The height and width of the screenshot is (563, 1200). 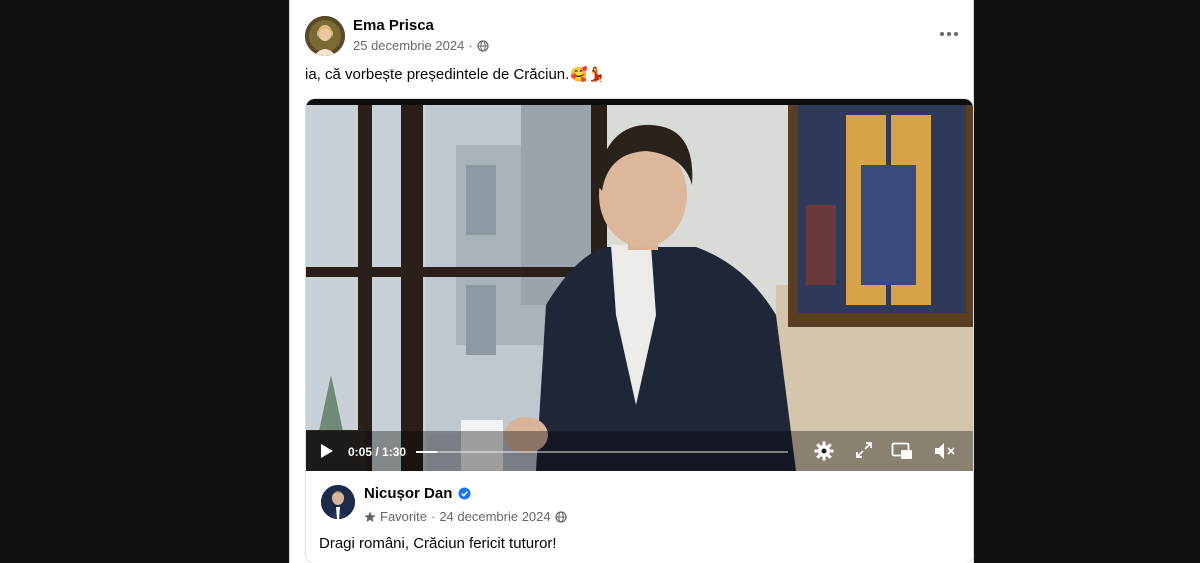 I want to click on caption-emojis: 🥰💃, so click(x=588, y=74).